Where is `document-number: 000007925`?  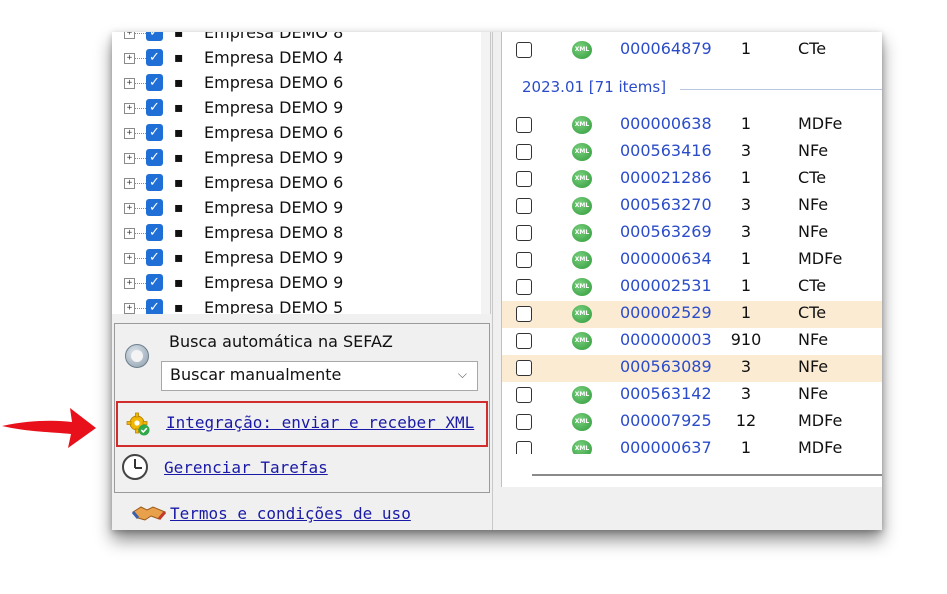 document-number: 000007925 is located at coordinates (666, 420).